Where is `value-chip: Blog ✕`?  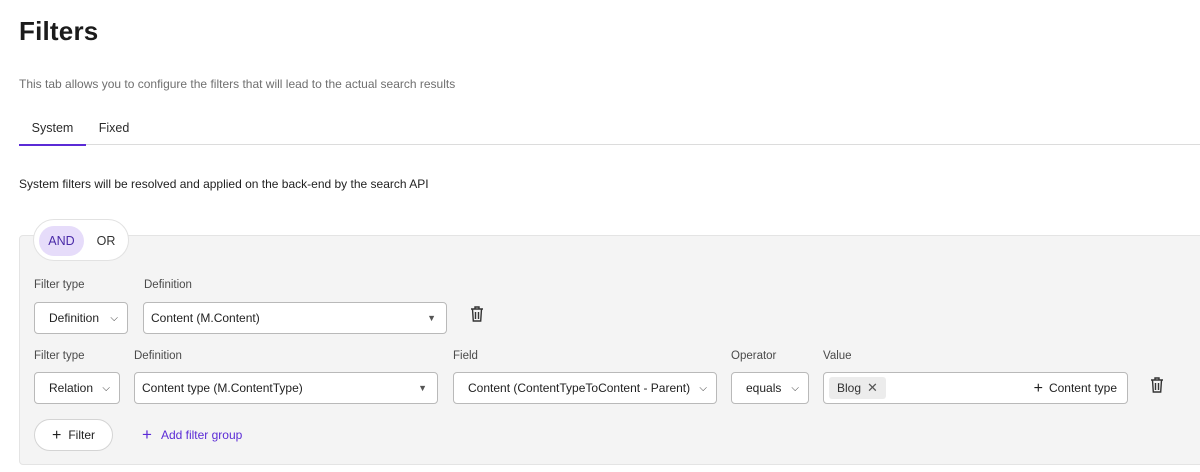 value-chip: Blog ✕ is located at coordinates (857, 388).